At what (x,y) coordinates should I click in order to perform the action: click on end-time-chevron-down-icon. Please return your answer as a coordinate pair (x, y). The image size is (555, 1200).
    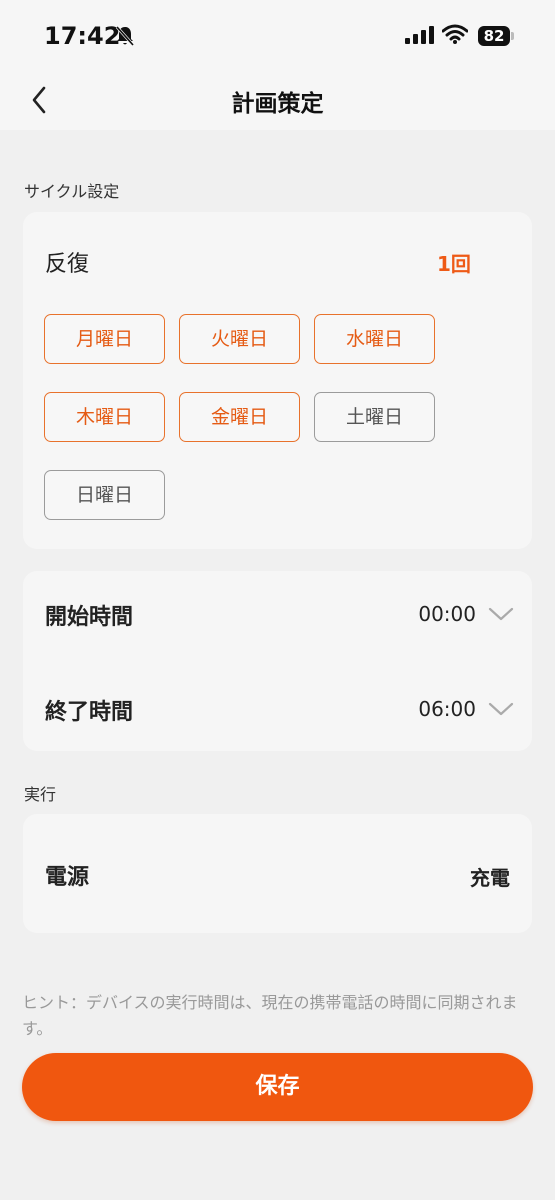
    Looking at the image, I should click on (501, 709).